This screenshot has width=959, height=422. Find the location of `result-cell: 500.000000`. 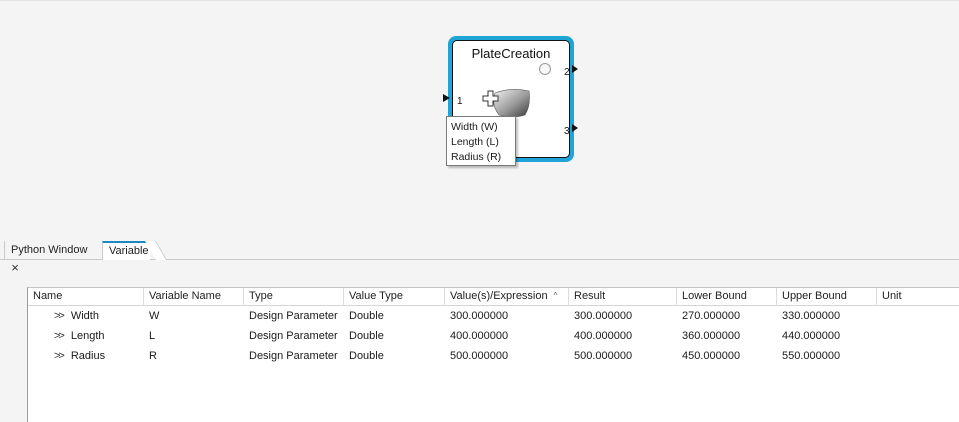

result-cell: 500.000000 is located at coordinates (603, 356).